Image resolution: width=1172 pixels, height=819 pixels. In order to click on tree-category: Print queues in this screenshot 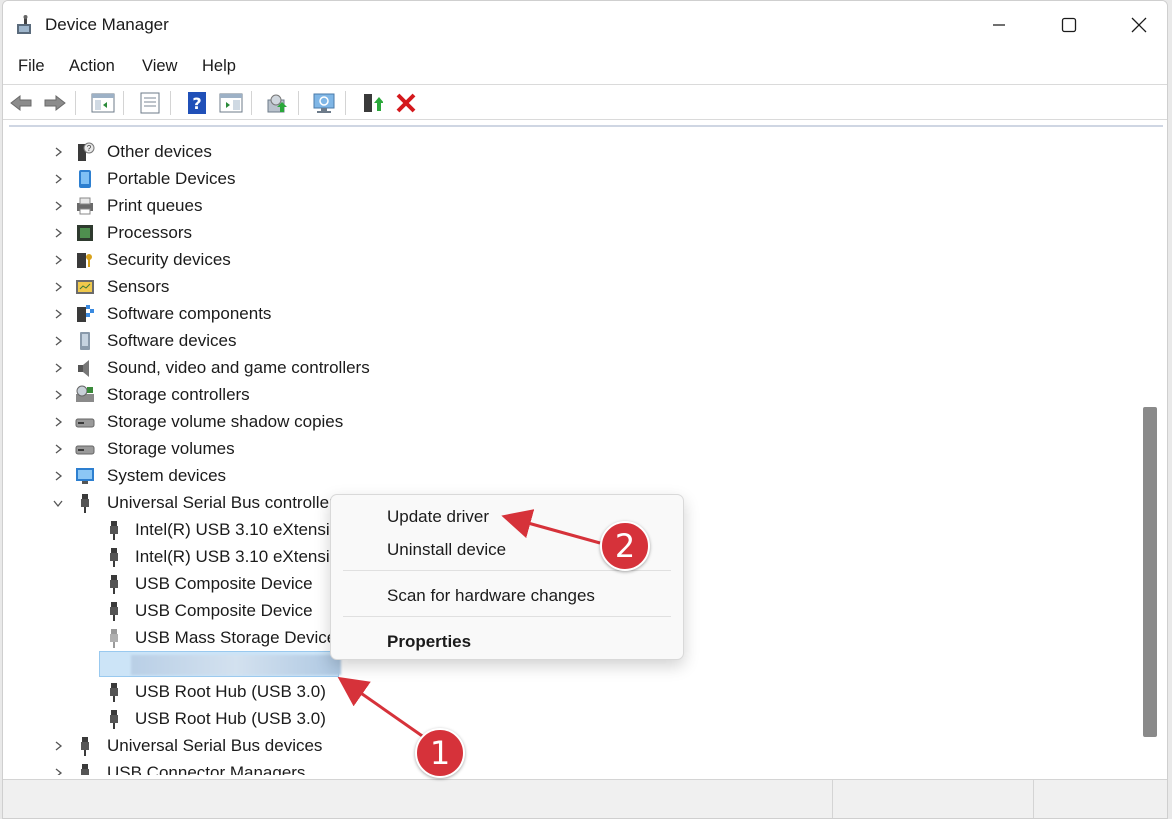, I will do `click(569, 206)`.